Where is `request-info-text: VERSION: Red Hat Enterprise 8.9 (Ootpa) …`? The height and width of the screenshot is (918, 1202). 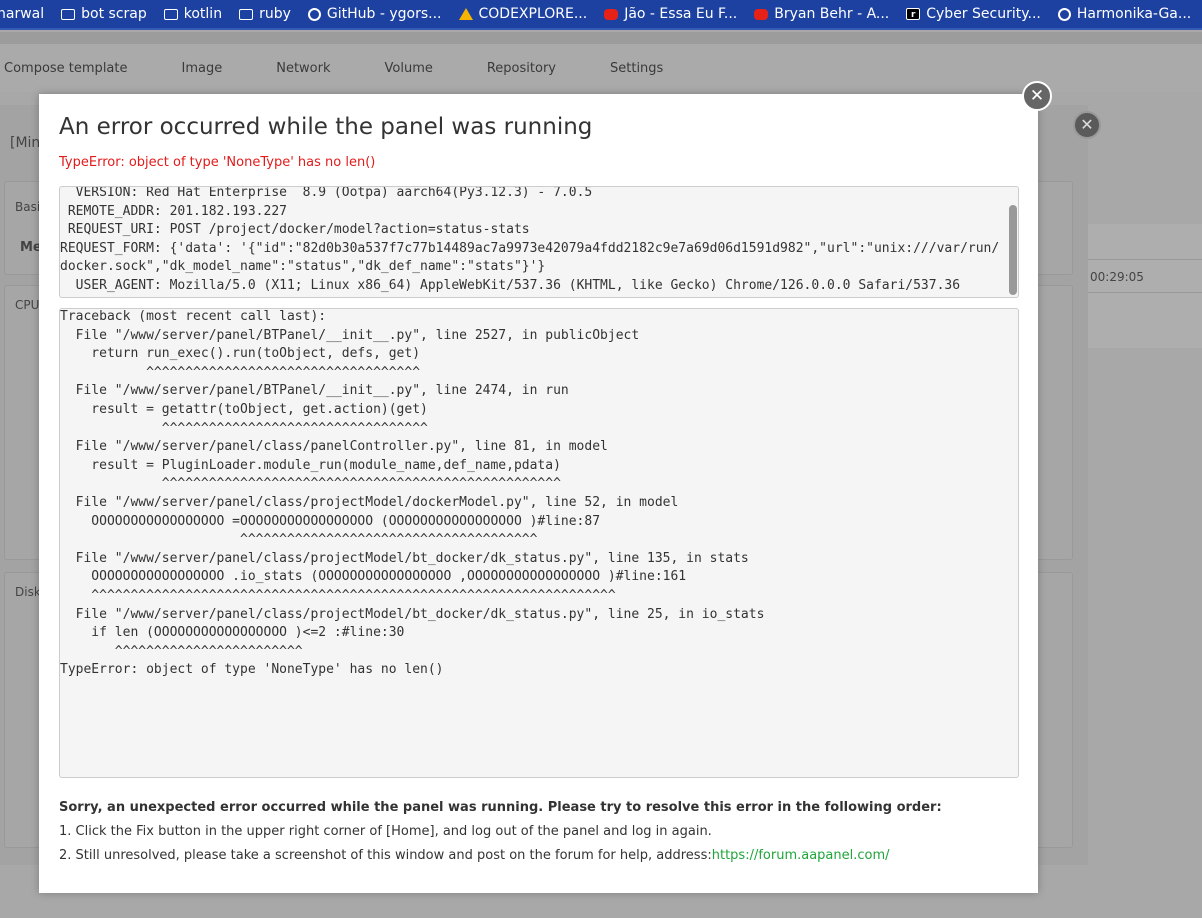
request-info-text: VERSION: Red Hat Enterprise 8.9 (Ootpa) … is located at coordinates (530, 239).